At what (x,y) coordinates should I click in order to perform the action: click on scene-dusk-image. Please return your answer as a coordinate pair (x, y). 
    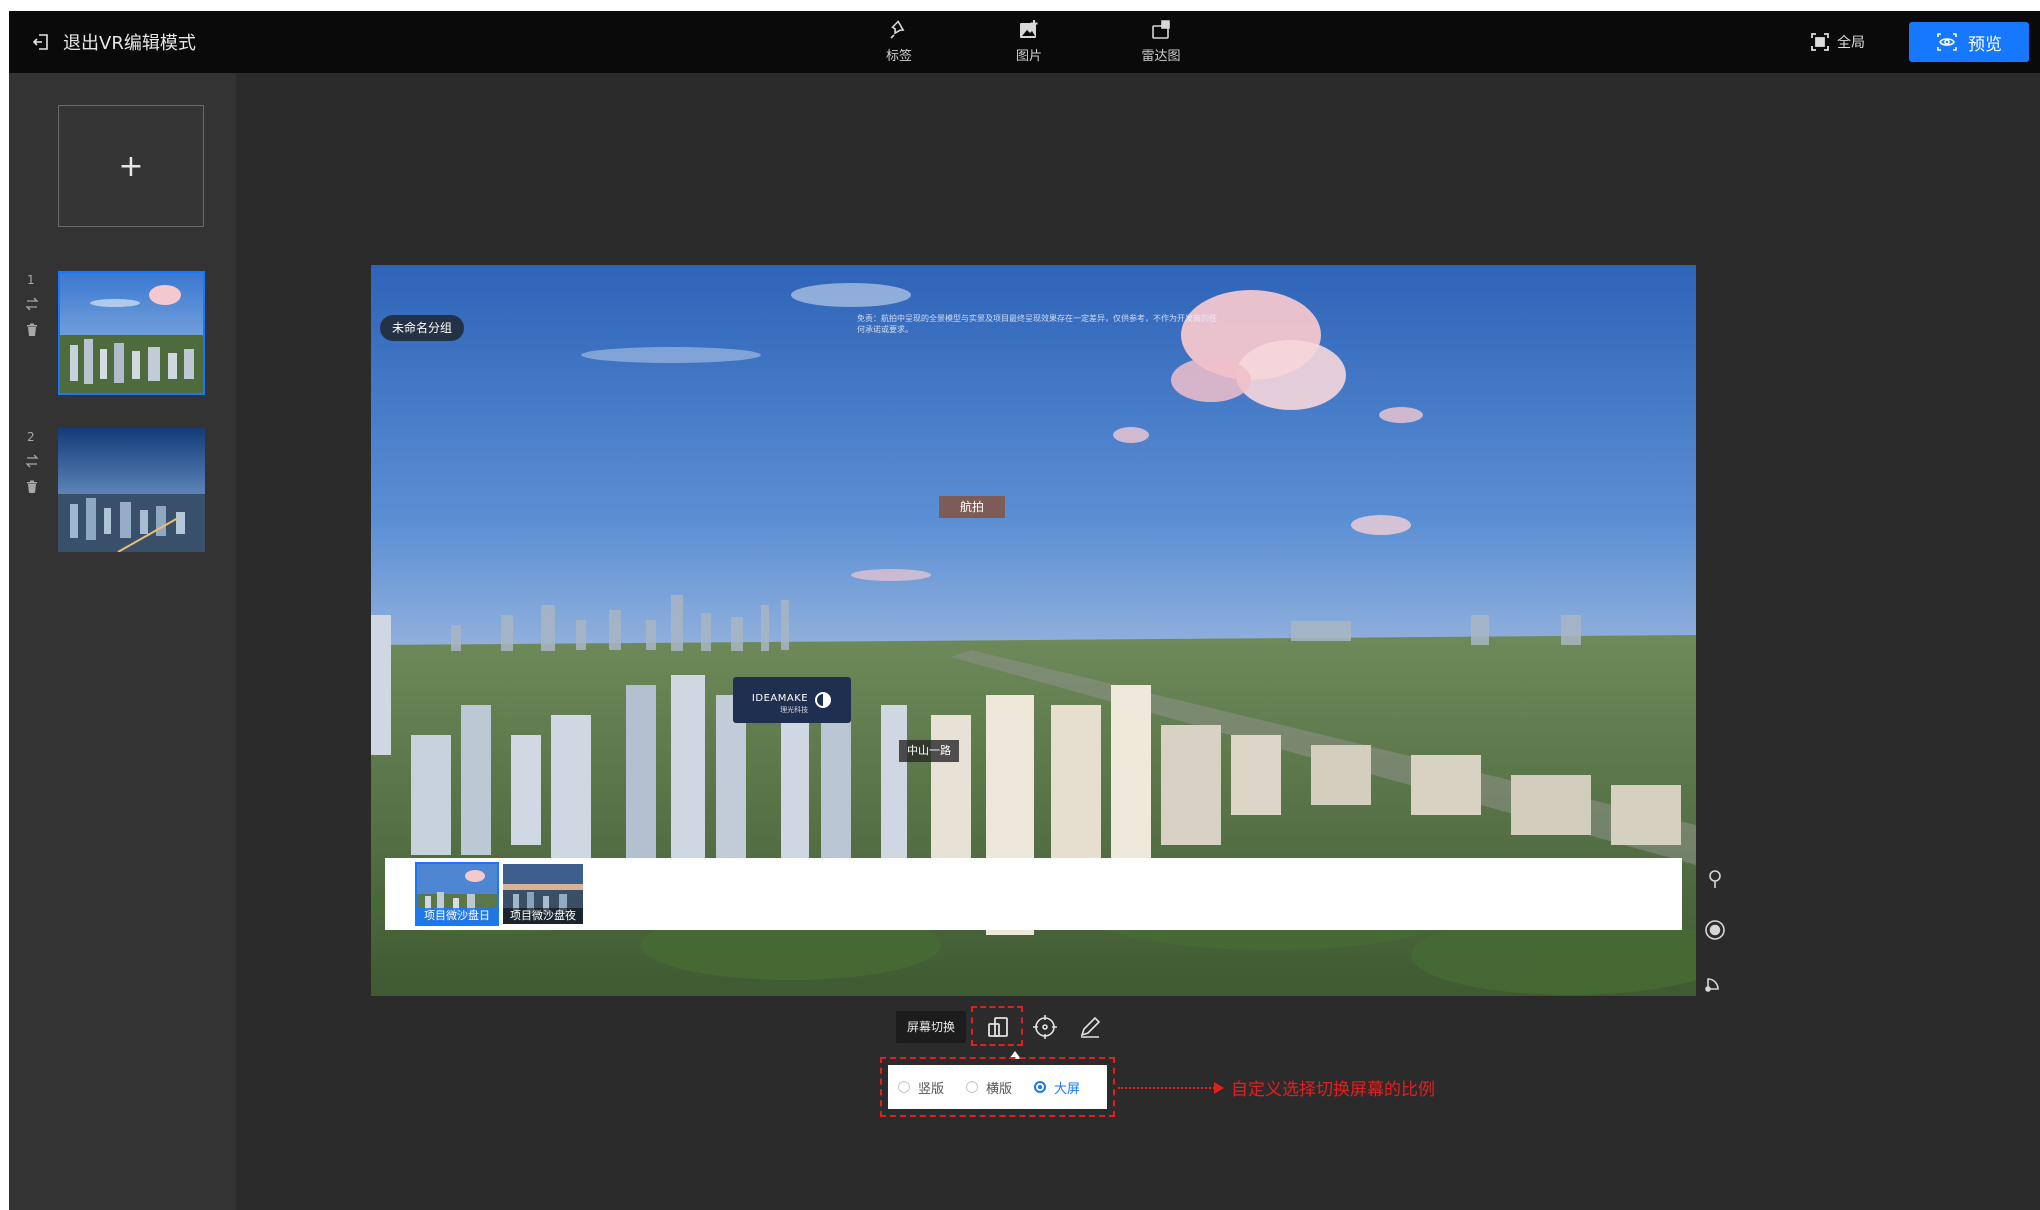
    Looking at the image, I should click on (131, 490).